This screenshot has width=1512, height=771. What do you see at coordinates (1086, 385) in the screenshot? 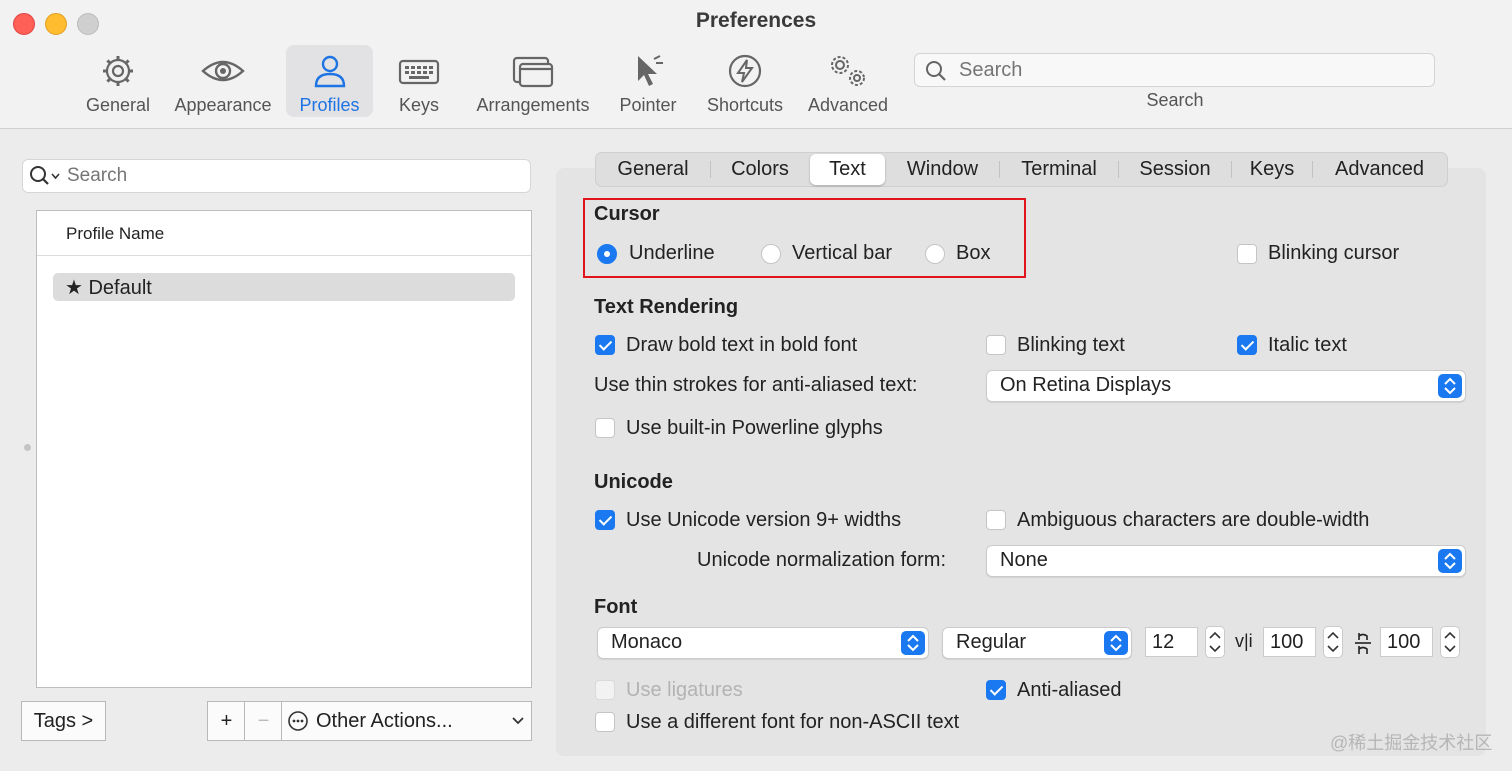
I see `thin-strokes-value: On Retina Displays` at bounding box center [1086, 385].